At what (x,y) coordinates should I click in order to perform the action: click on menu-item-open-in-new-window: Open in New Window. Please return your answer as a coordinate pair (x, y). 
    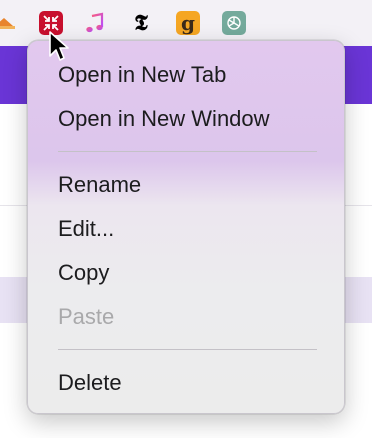
    Looking at the image, I should click on (164, 119).